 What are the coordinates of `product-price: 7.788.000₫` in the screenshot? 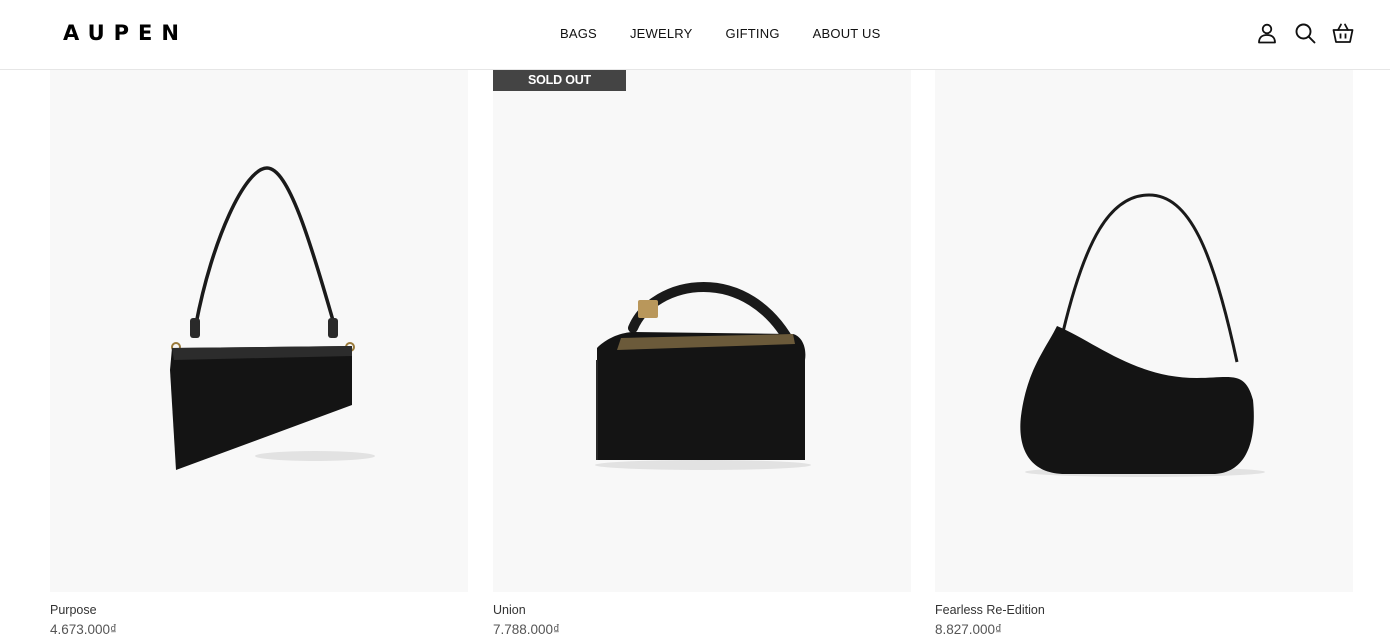 It's located at (526, 628).